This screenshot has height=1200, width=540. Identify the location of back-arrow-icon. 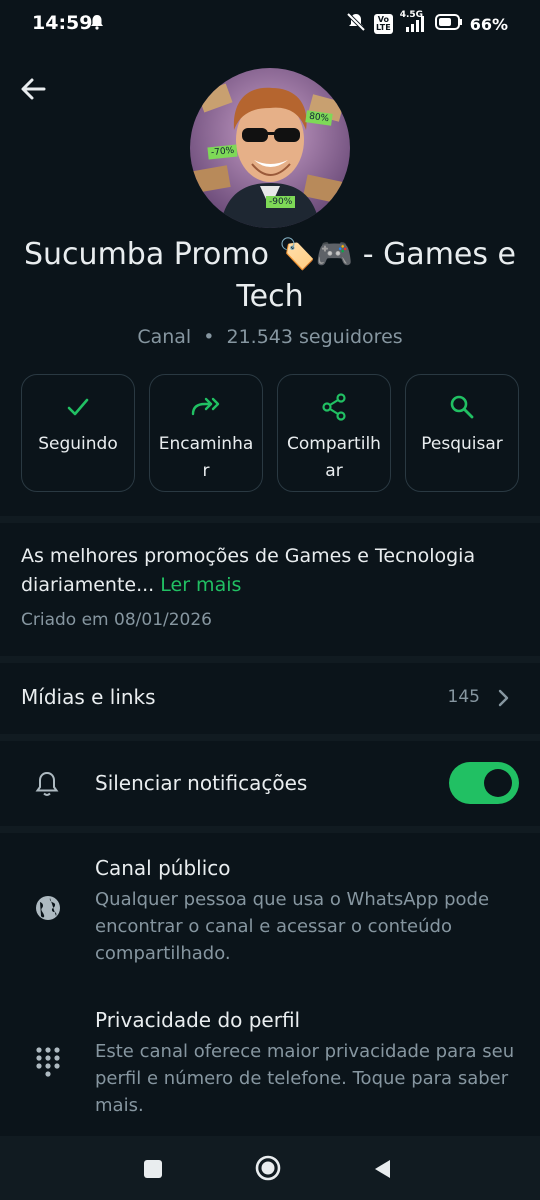
(33, 89).